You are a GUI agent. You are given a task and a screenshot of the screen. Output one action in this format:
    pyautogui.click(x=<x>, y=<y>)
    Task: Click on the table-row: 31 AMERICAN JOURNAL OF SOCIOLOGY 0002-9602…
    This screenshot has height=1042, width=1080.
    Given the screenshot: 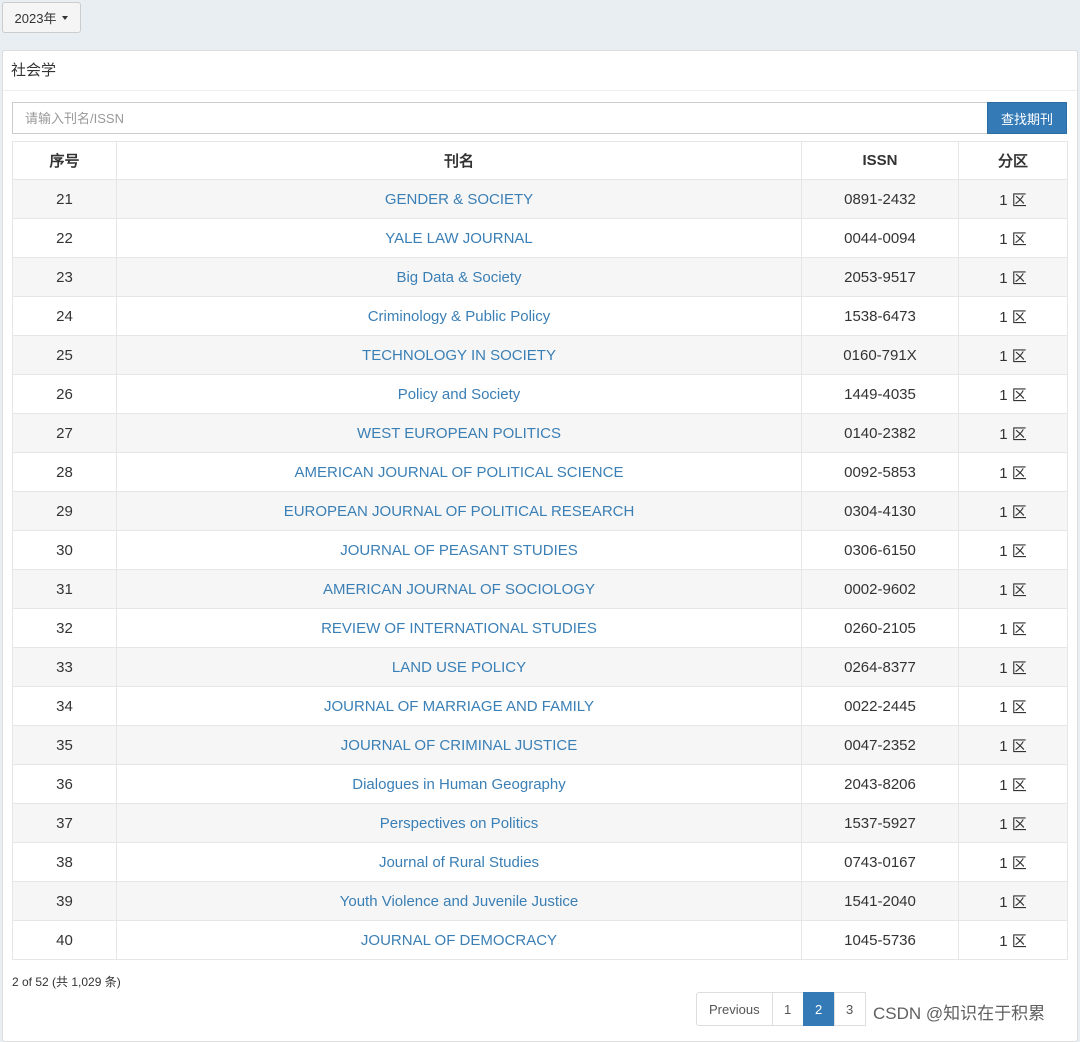 What is the action you would take?
    pyautogui.click(x=540, y=589)
    